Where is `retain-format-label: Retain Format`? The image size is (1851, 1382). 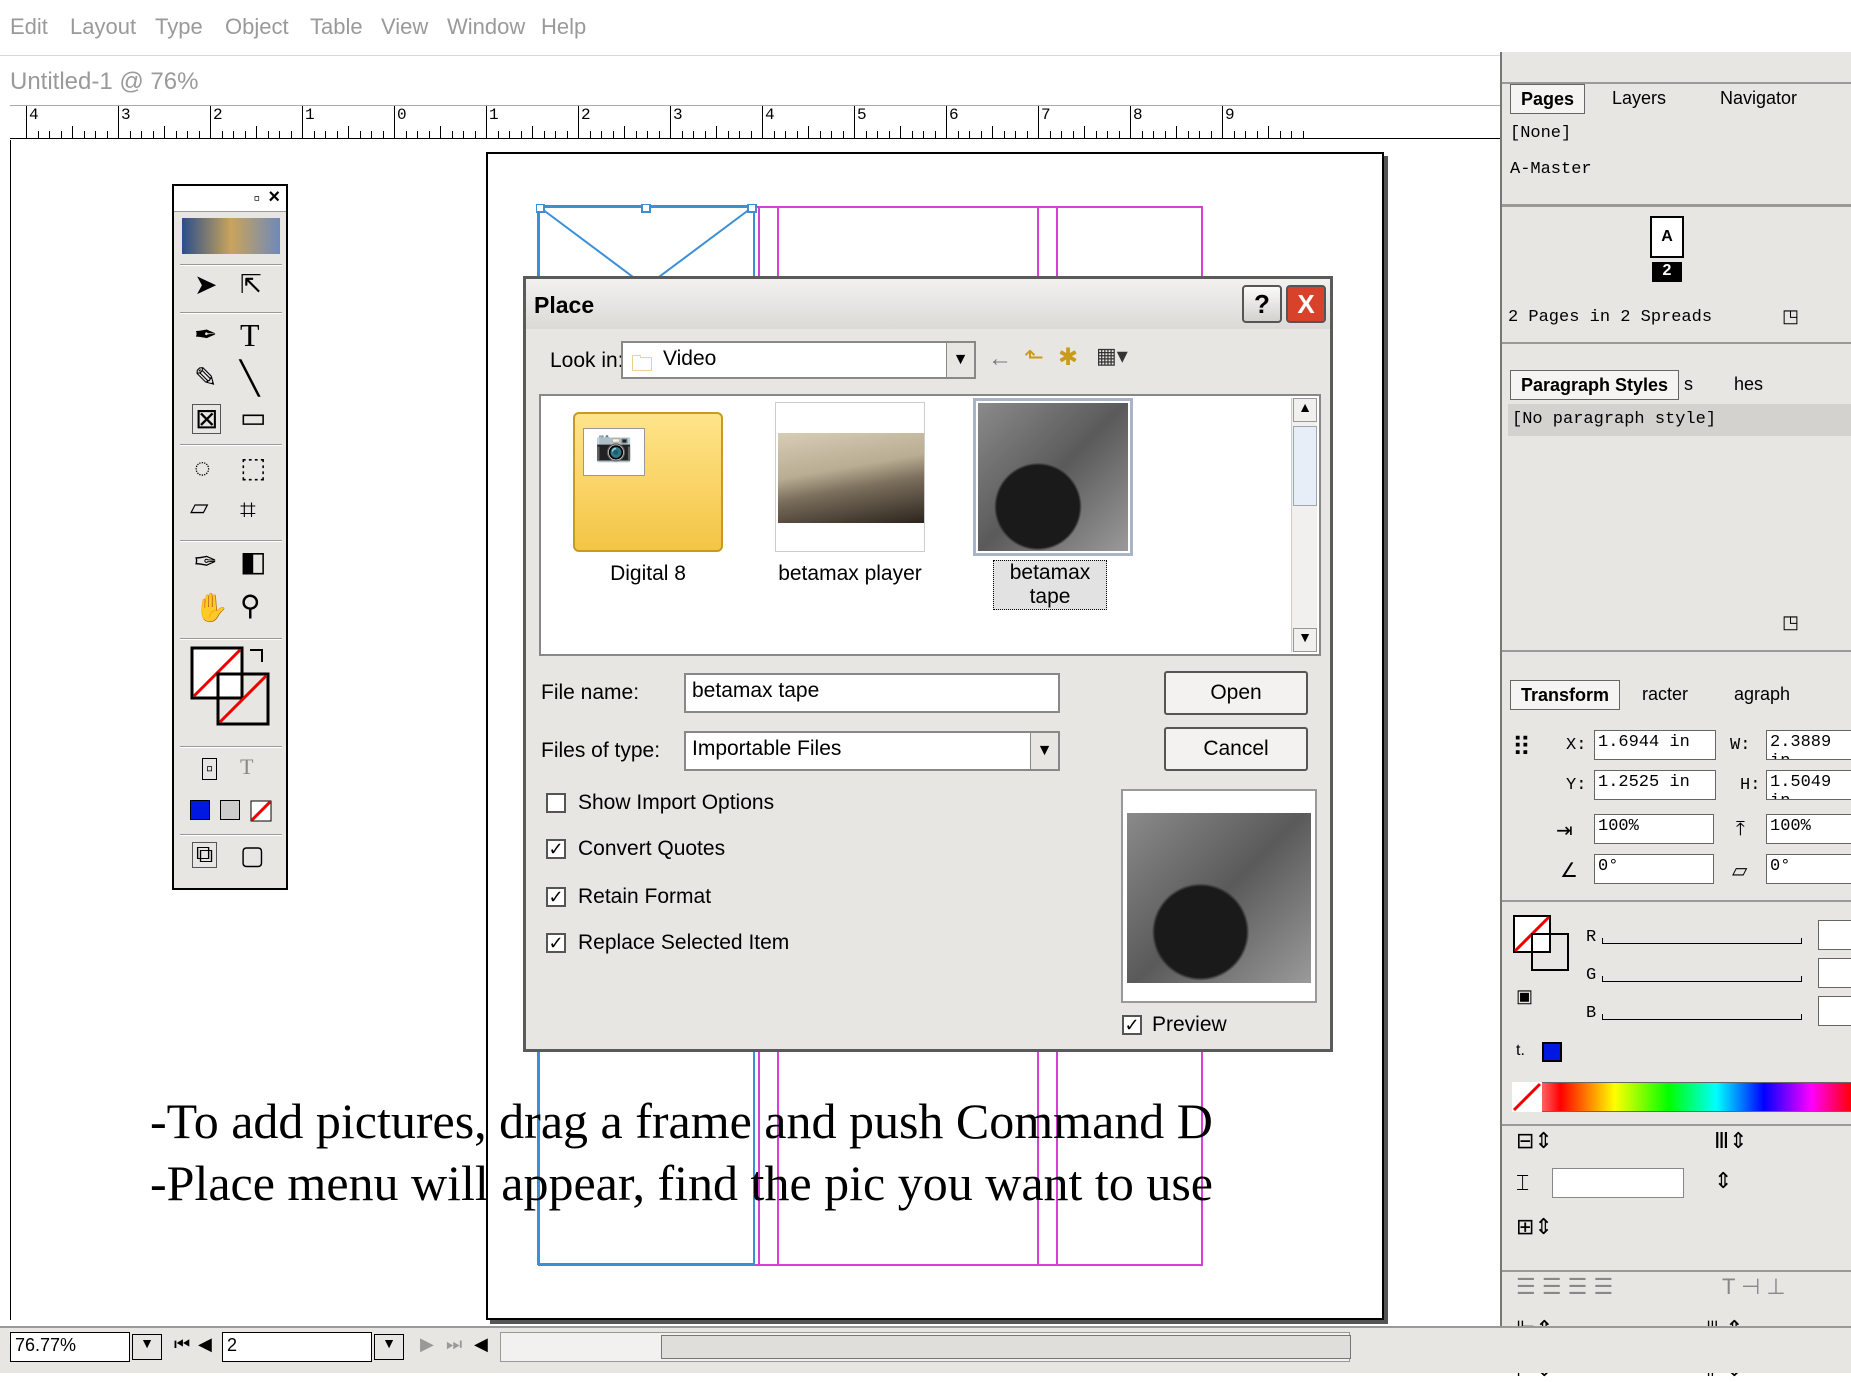 retain-format-label: Retain Format is located at coordinates (644, 897).